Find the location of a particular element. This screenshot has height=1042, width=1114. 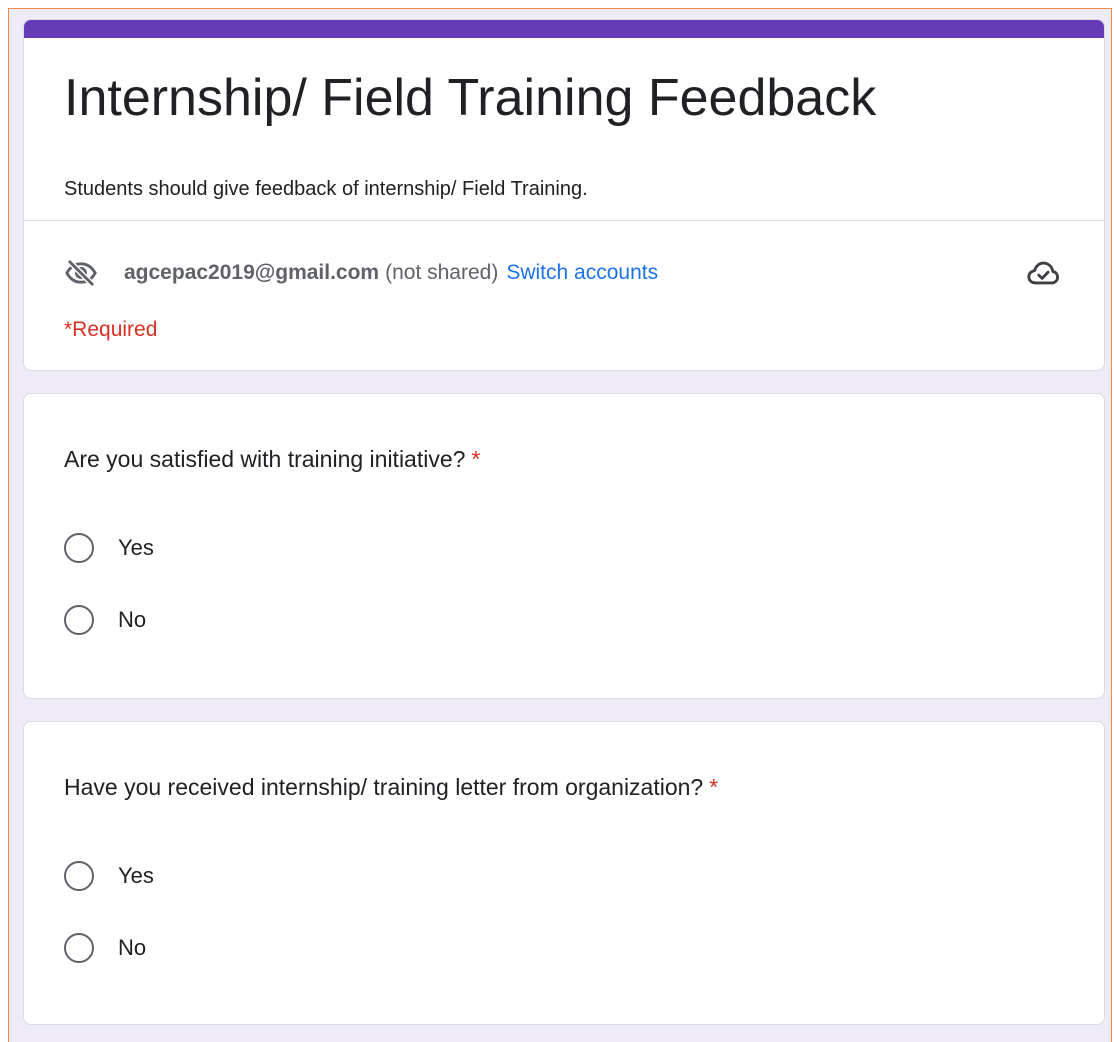

header-divider is located at coordinates (564, 220).